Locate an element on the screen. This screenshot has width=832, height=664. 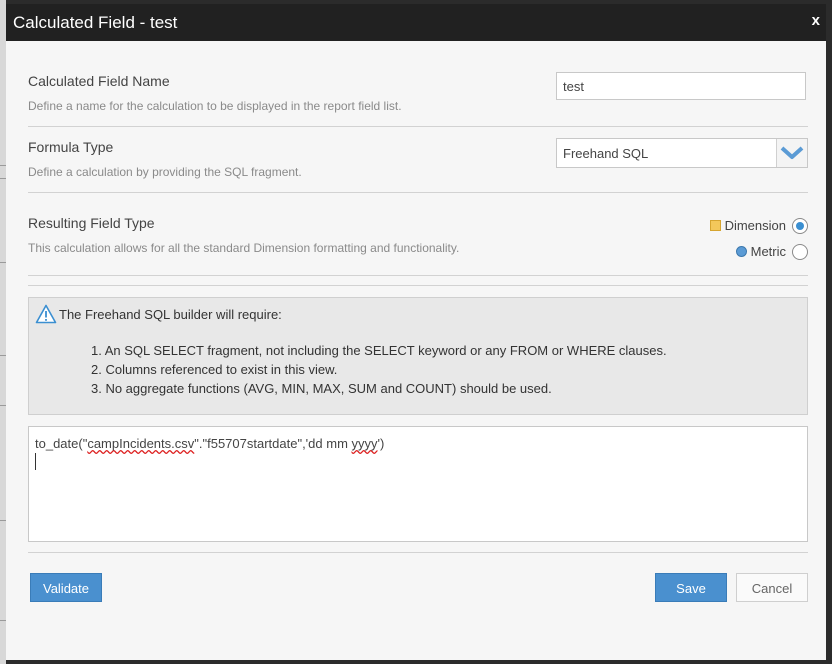
warning-icon is located at coordinates (46, 316).